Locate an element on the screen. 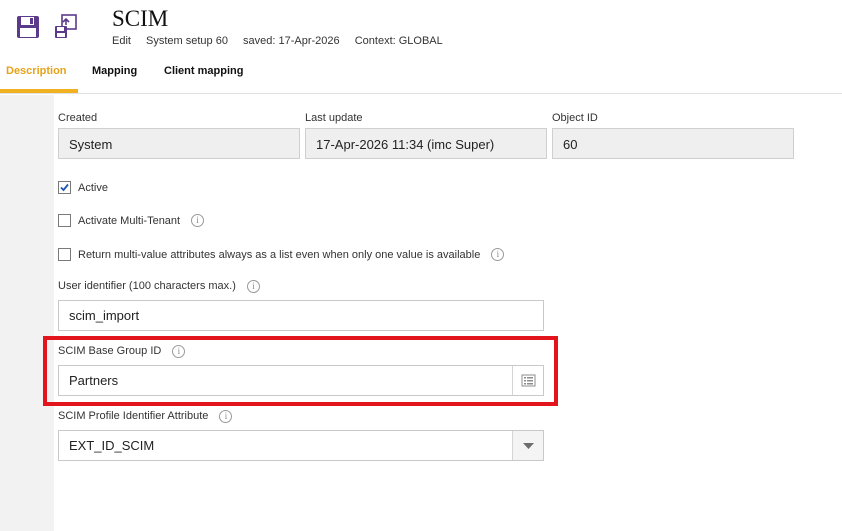 Image resolution: width=842 pixels, height=531 pixels. object-id-label: Object ID is located at coordinates (575, 118).